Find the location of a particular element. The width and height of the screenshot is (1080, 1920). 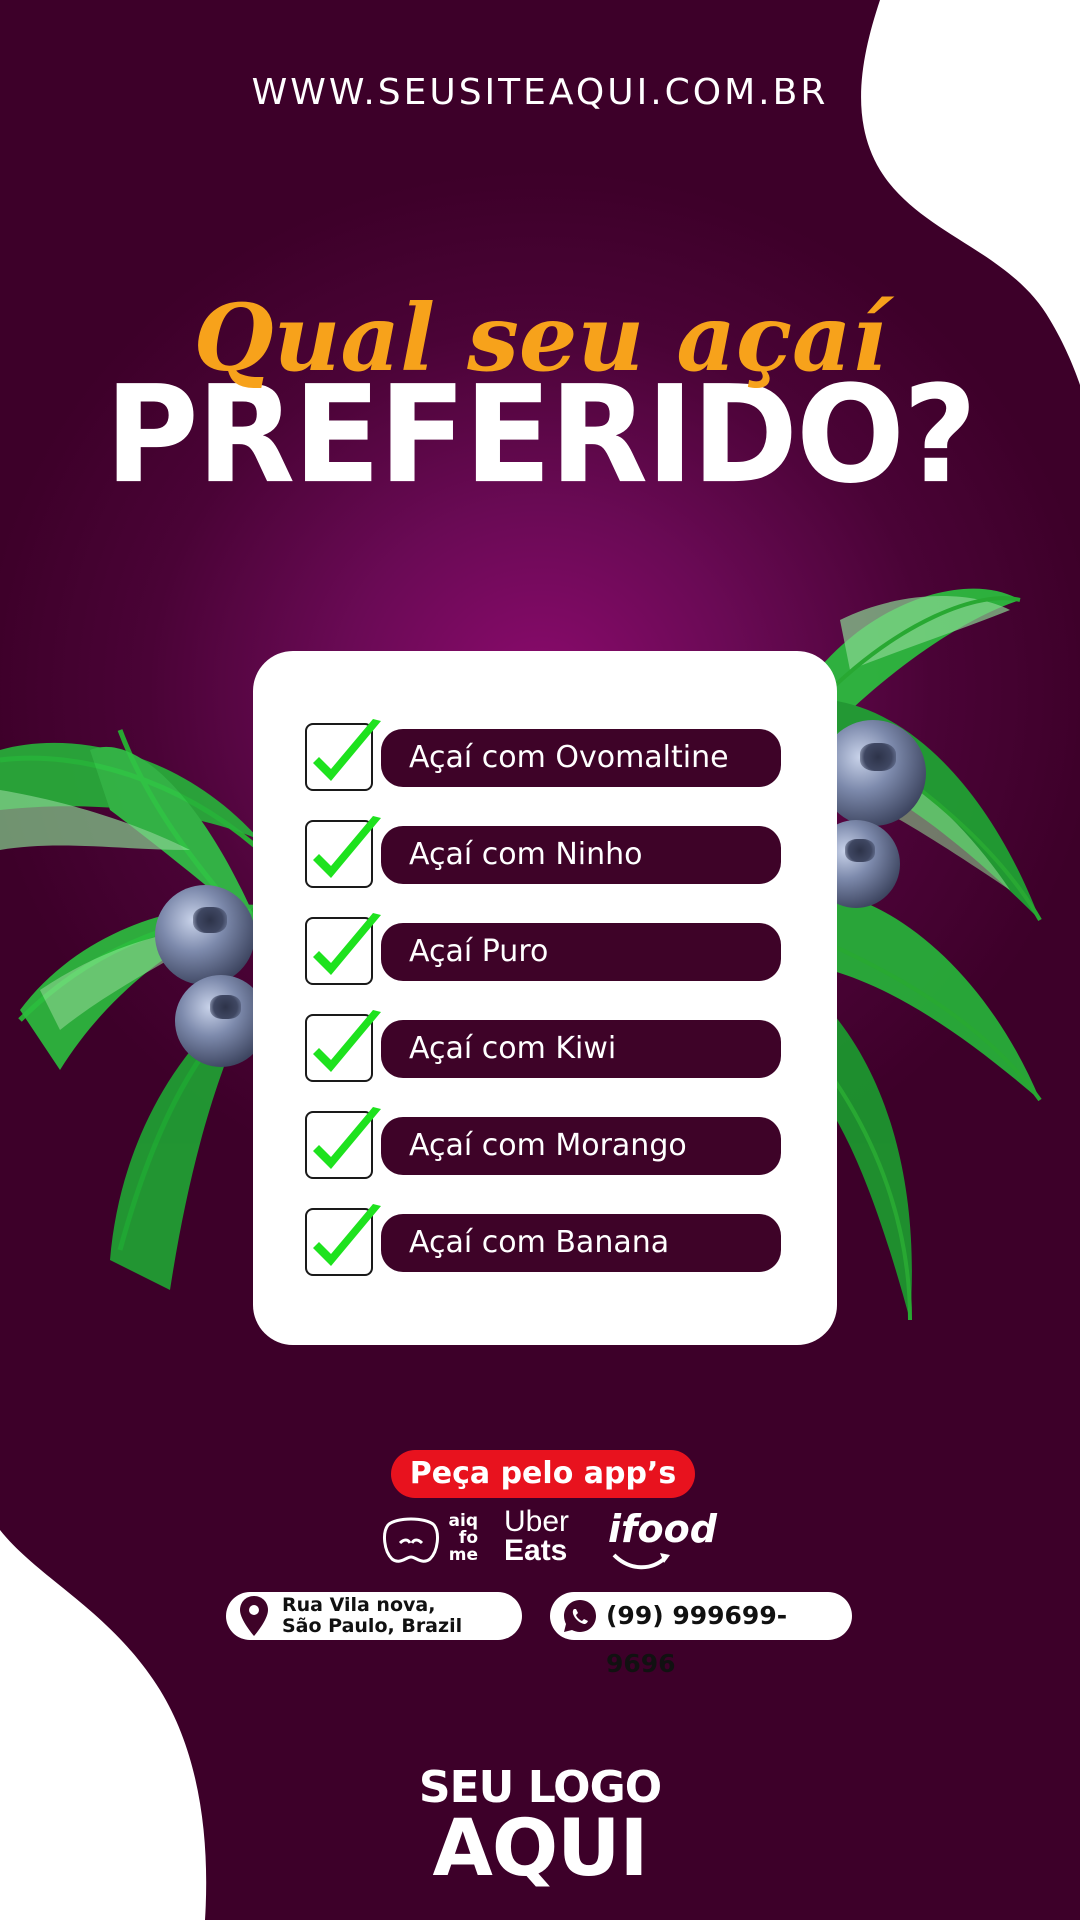

address-pill: Rua Vila nova, São Paulo, Brazil is located at coordinates (374, 1616).